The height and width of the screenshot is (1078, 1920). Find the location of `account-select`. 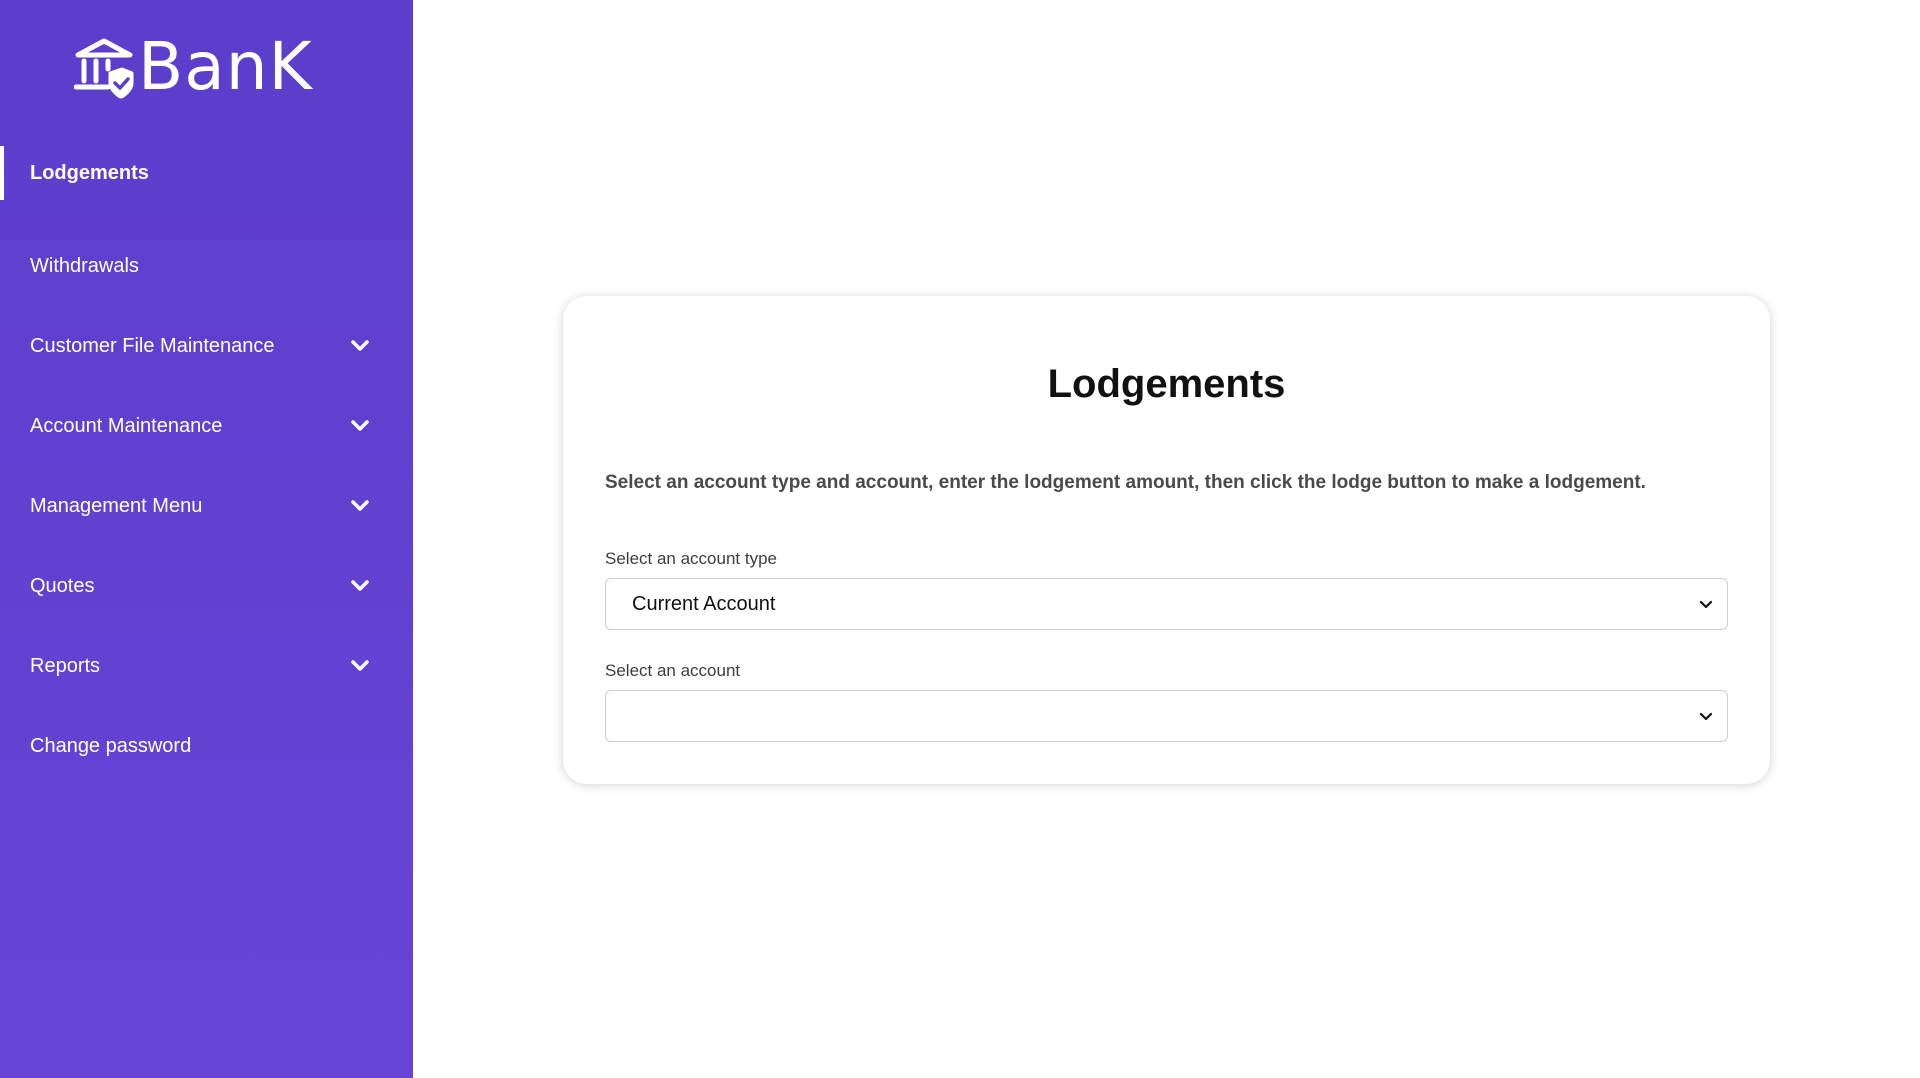

account-select is located at coordinates (1166, 716).